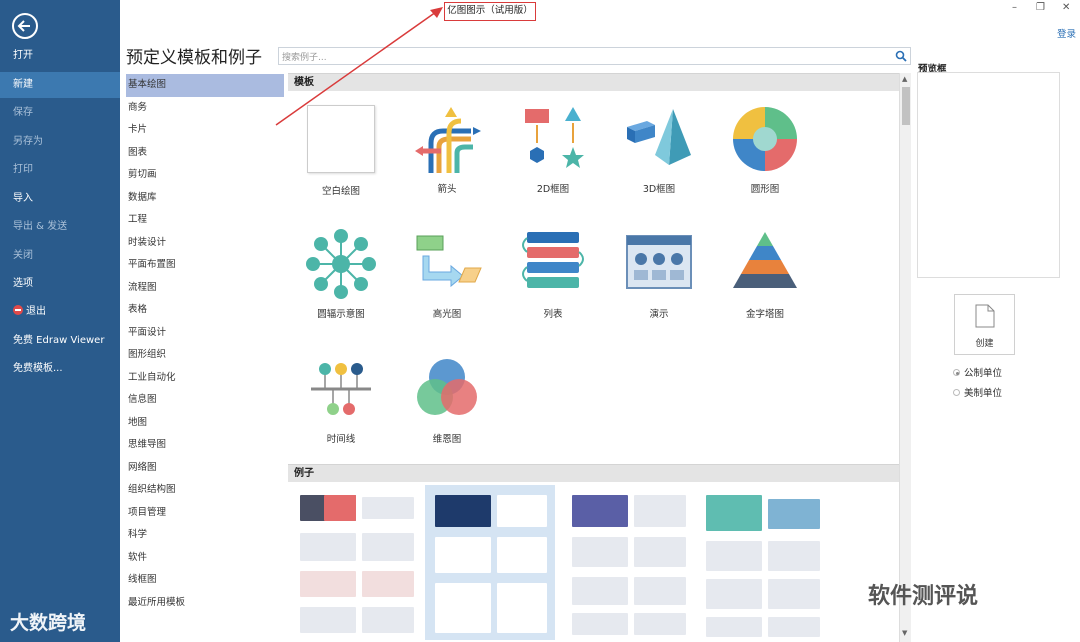 Image resolution: width=1080 pixels, height=642 pixels. Describe the element at coordinates (205, 490) in the screenshot. I see `category-item: 组织结构图` at that location.